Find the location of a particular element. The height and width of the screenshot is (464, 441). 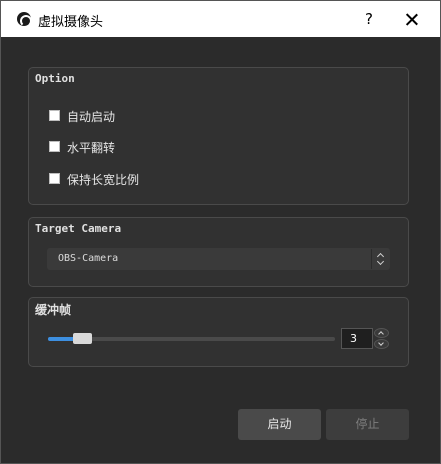

window-title: 虚拟摄像头 is located at coordinates (71, 22).